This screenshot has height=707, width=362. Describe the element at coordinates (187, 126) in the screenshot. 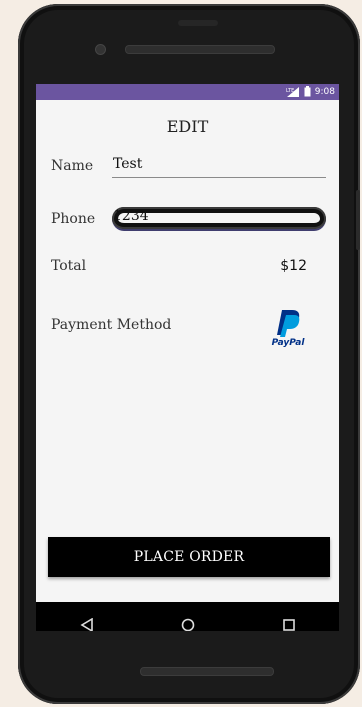

I see `page-title: EDIT` at that location.